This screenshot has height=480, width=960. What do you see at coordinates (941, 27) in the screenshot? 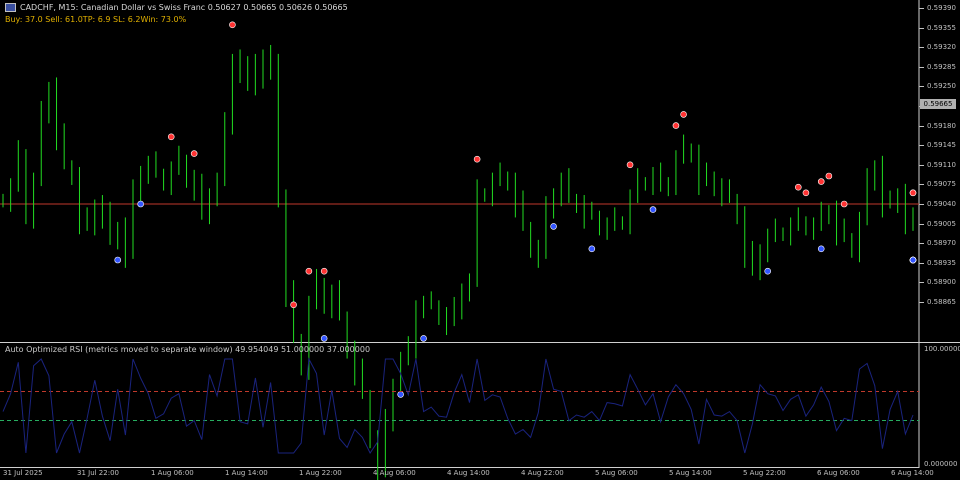
I see `price-tick-label: 0.59355` at bounding box center [941, 27].